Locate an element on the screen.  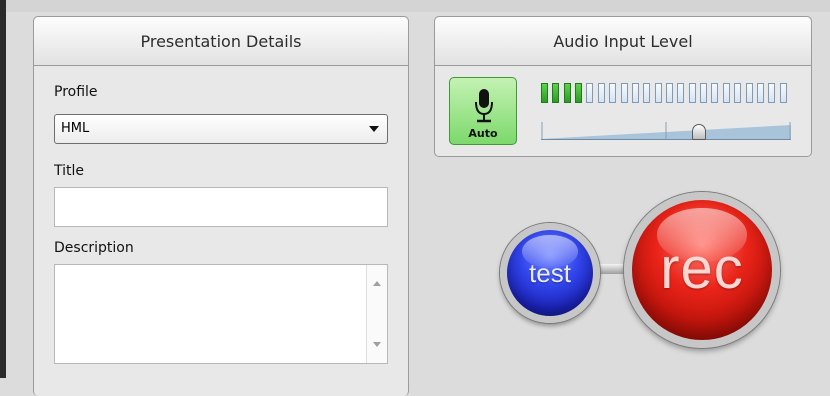
slider-track is located at coordinates (666, 126).